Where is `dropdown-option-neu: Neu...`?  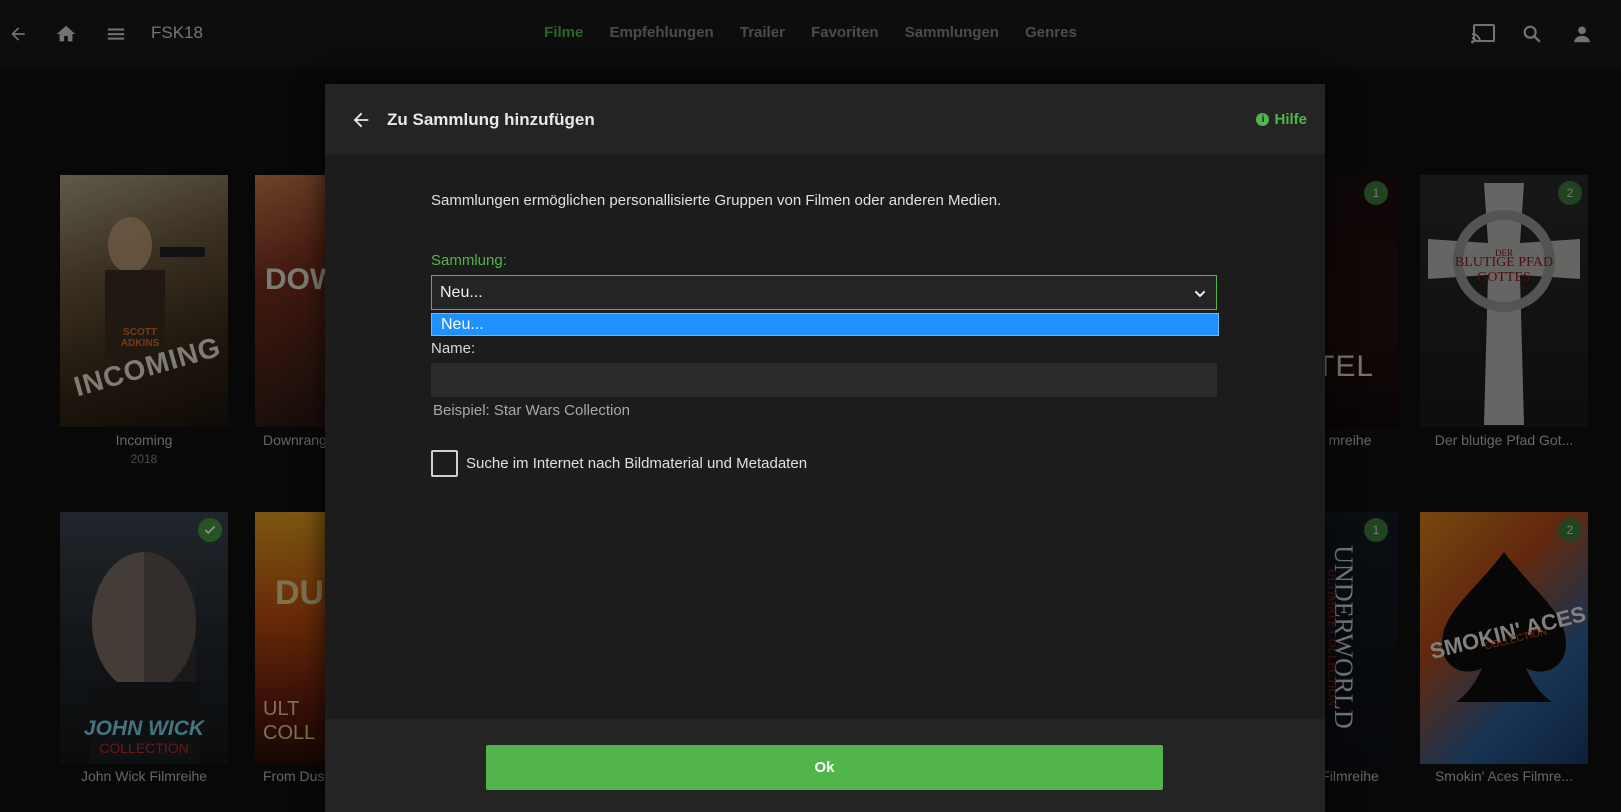
dropdown-option-neu: Neu... is located at coordinates (825, 324).